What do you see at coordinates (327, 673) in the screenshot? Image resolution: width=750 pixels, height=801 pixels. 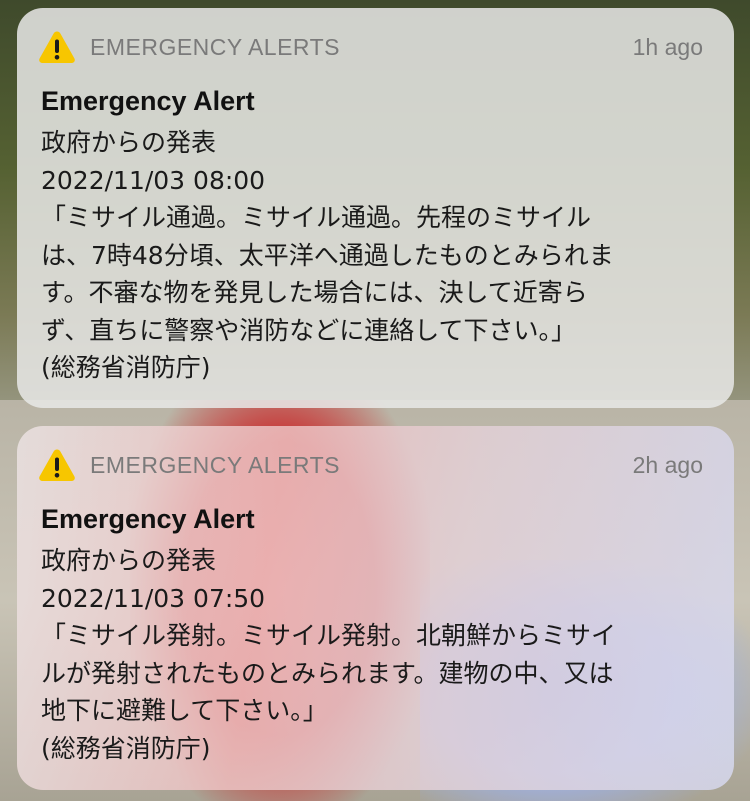 I see `body-line-message: ルが発射されたものとみられます。建物の中、又は` at bounding box center [327, 673].